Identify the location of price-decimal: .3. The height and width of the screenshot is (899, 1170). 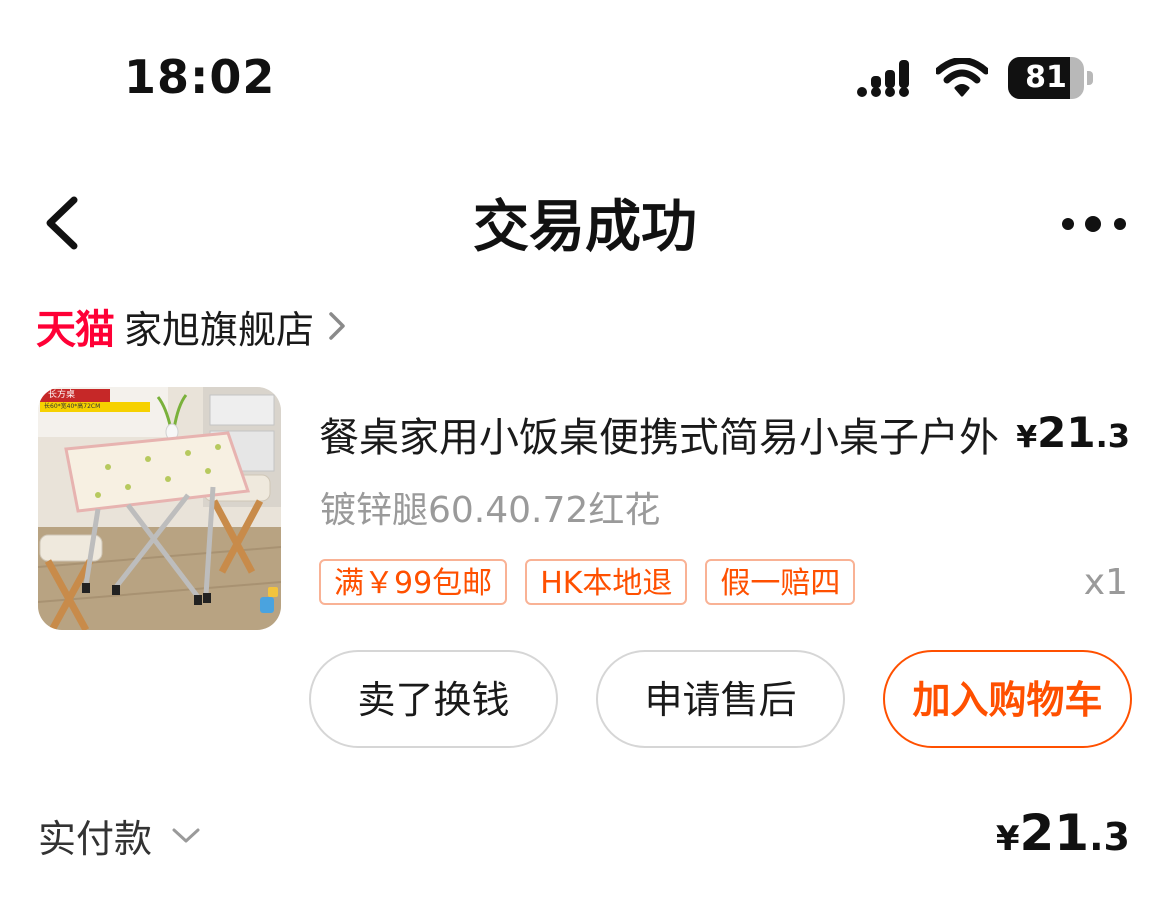
(1112, 436).